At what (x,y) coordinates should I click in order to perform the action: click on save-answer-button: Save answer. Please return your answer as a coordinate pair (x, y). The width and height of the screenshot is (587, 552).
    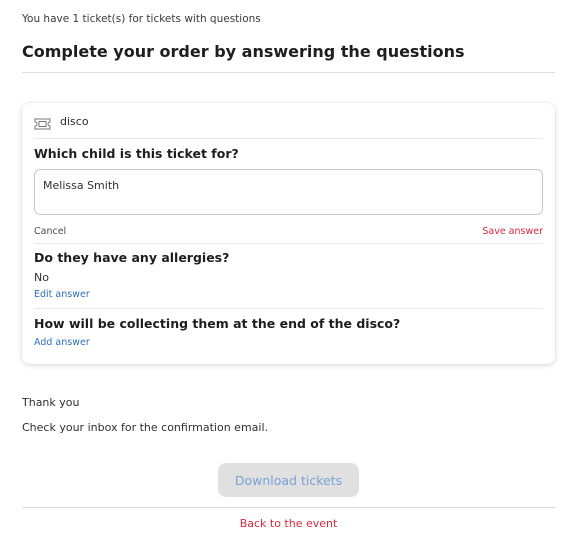
    Looking at the image, I should click on (512, 231).